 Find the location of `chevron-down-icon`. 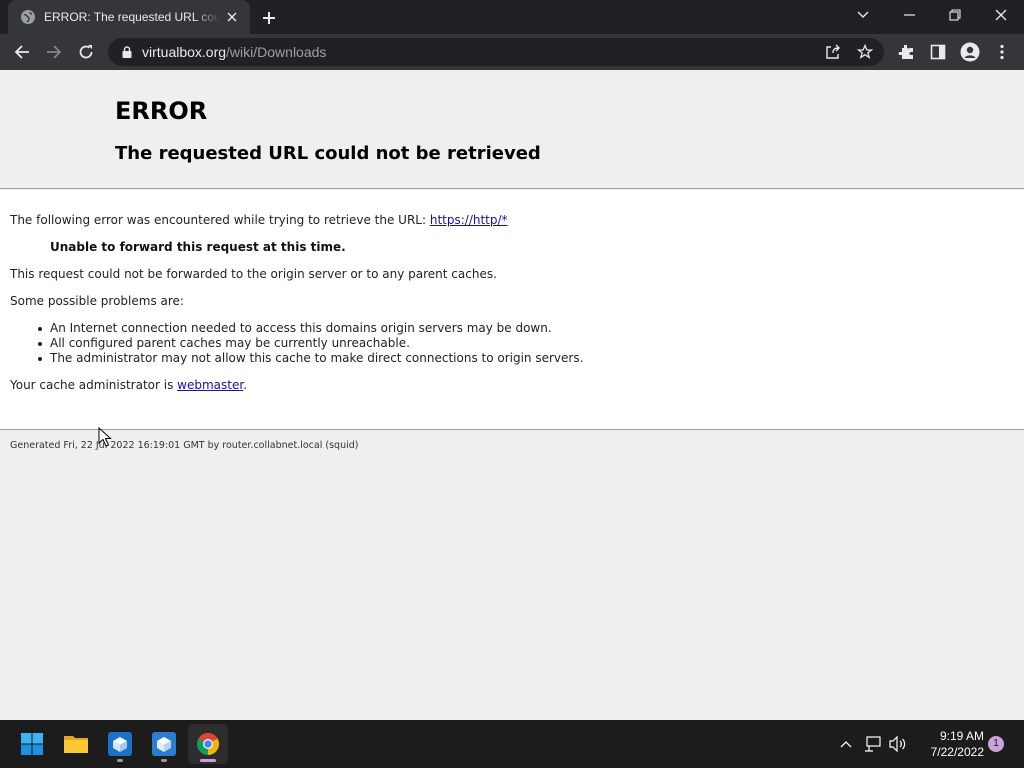

chevron-down-icon is located at coordinates (863, 14).